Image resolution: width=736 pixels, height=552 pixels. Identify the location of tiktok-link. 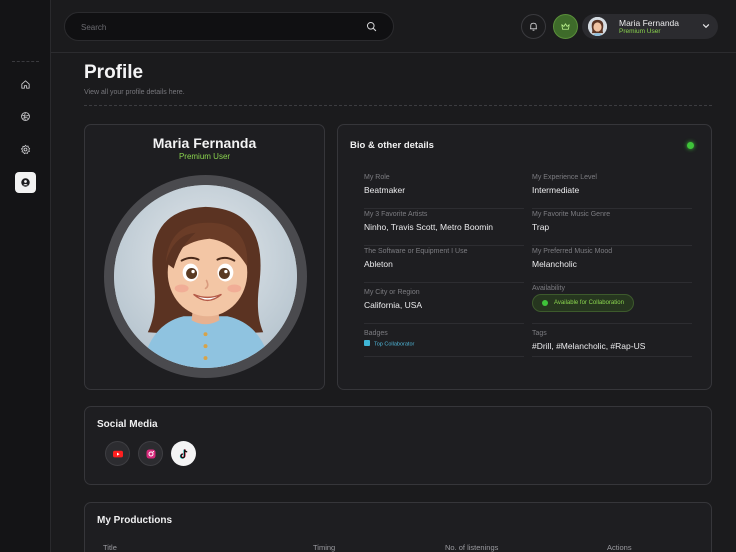
(183, 453).